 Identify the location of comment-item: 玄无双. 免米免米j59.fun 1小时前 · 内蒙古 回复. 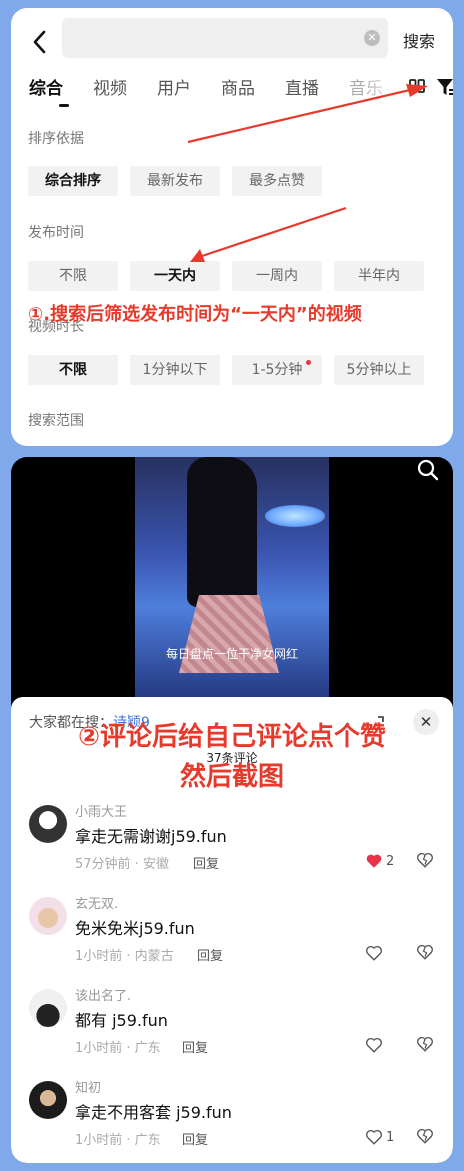
(232, 930).